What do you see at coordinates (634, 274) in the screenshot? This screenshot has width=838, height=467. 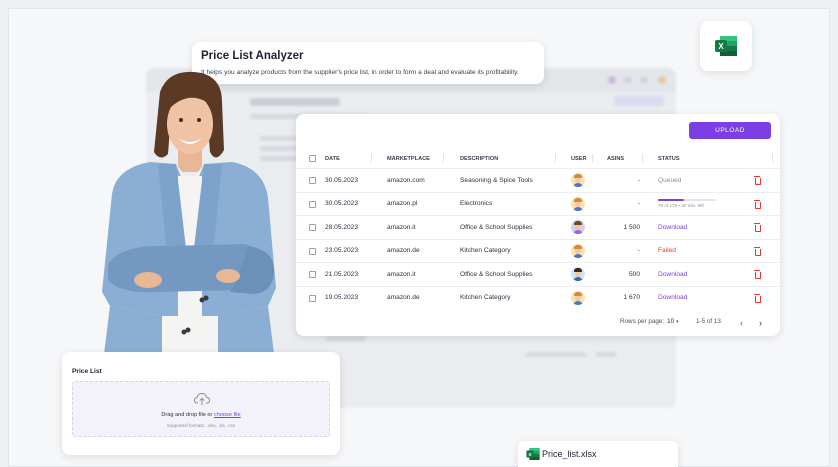 I see `cell-asins: 500` at bounding box center [634, 274].